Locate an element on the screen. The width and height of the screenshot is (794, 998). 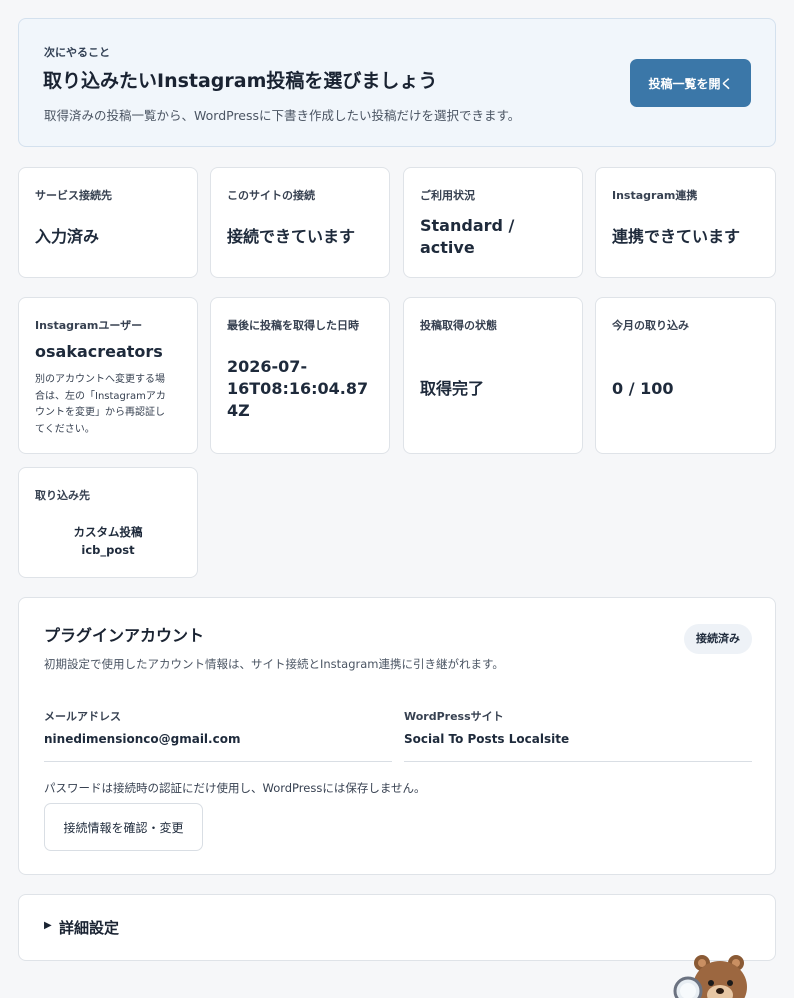
wordpress-site-field: WordPressサイト Social To Posts Localsite is located at coordinates (578, 735).